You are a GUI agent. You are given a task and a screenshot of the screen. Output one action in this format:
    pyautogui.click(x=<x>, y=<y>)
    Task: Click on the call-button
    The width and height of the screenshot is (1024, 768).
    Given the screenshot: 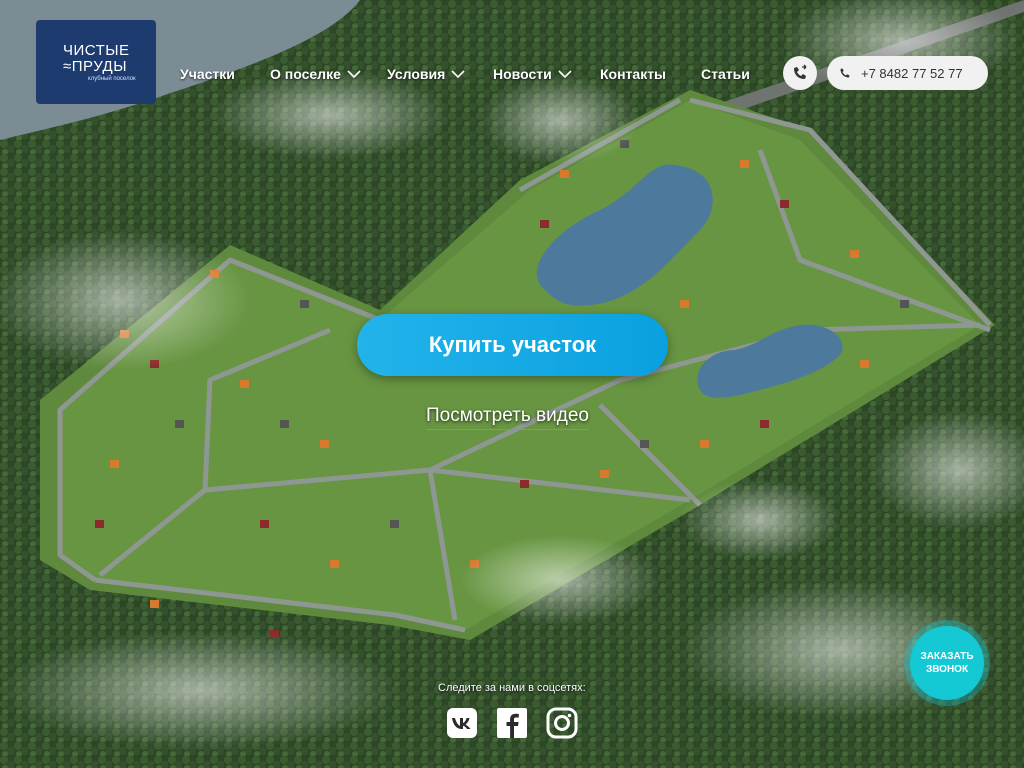 What is the action you would take?
    pyautogui.click(x=800, y=73)
    